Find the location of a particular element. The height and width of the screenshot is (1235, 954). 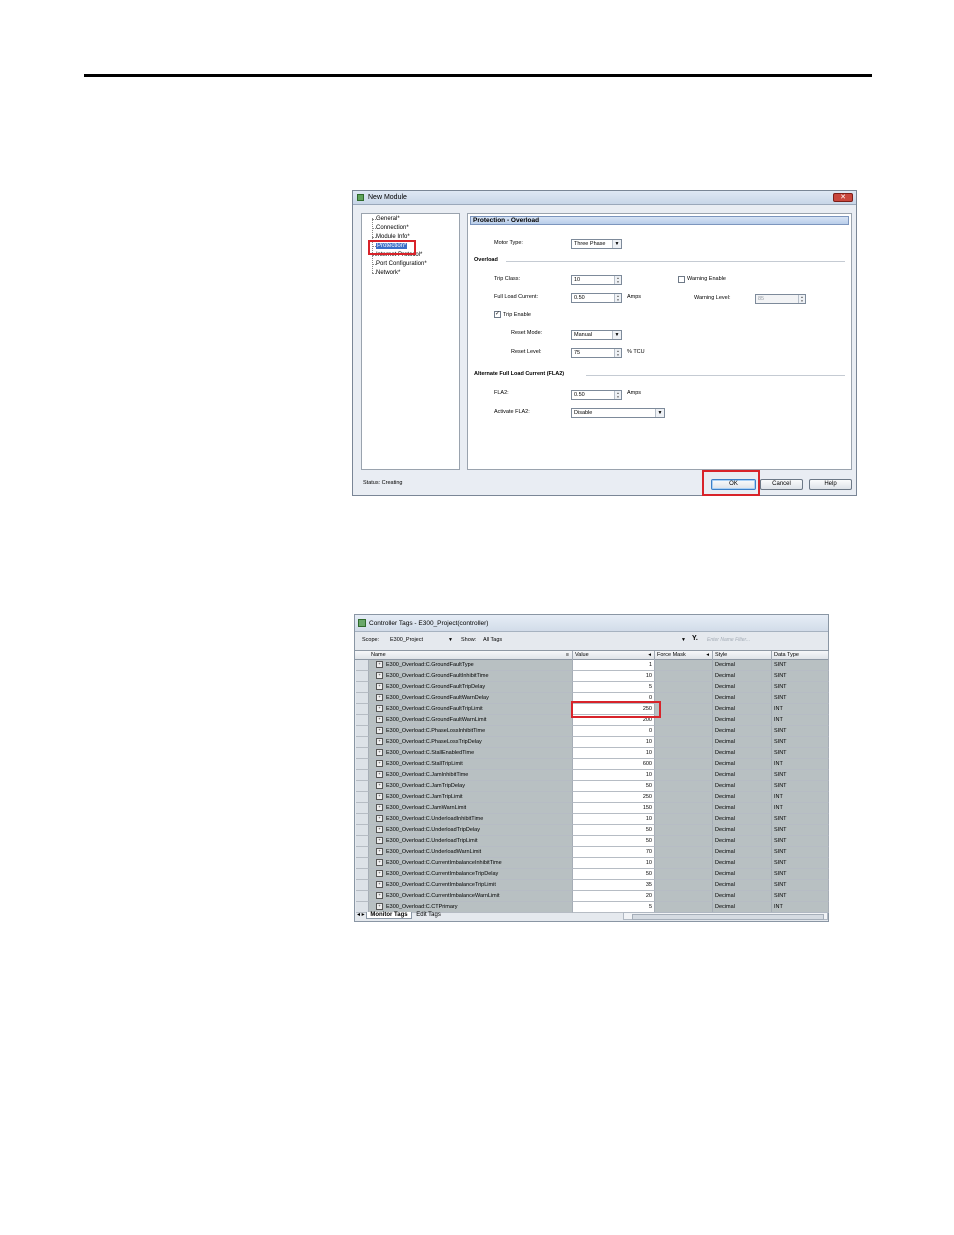

tag-name-cell: + E300_Overload:C.UnderloadWarnLimit is located at coordinates (471, 852).